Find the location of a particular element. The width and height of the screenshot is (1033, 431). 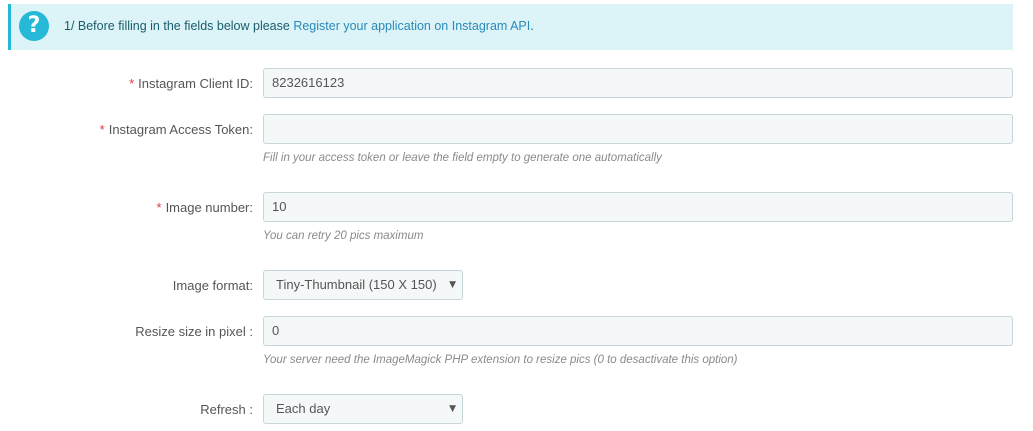

refresh-select: Each day ▼ is located at coordinates (363, 409).